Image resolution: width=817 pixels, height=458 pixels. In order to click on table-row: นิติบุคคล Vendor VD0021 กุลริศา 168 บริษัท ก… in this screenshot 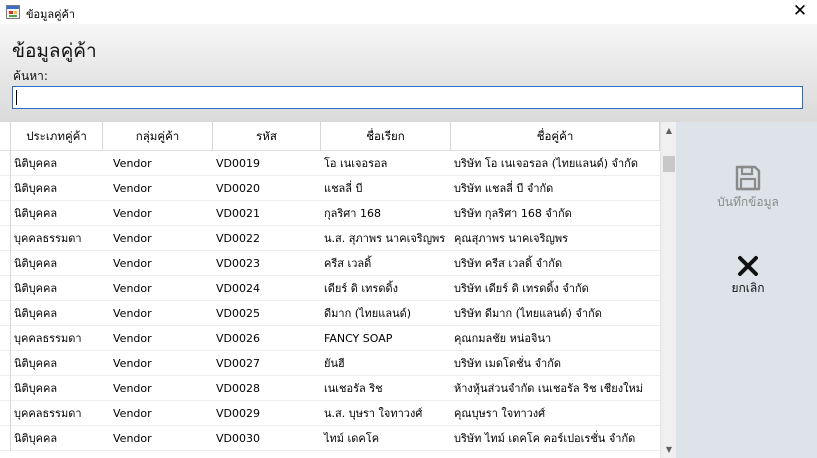, I will do `click(330, 213)`.